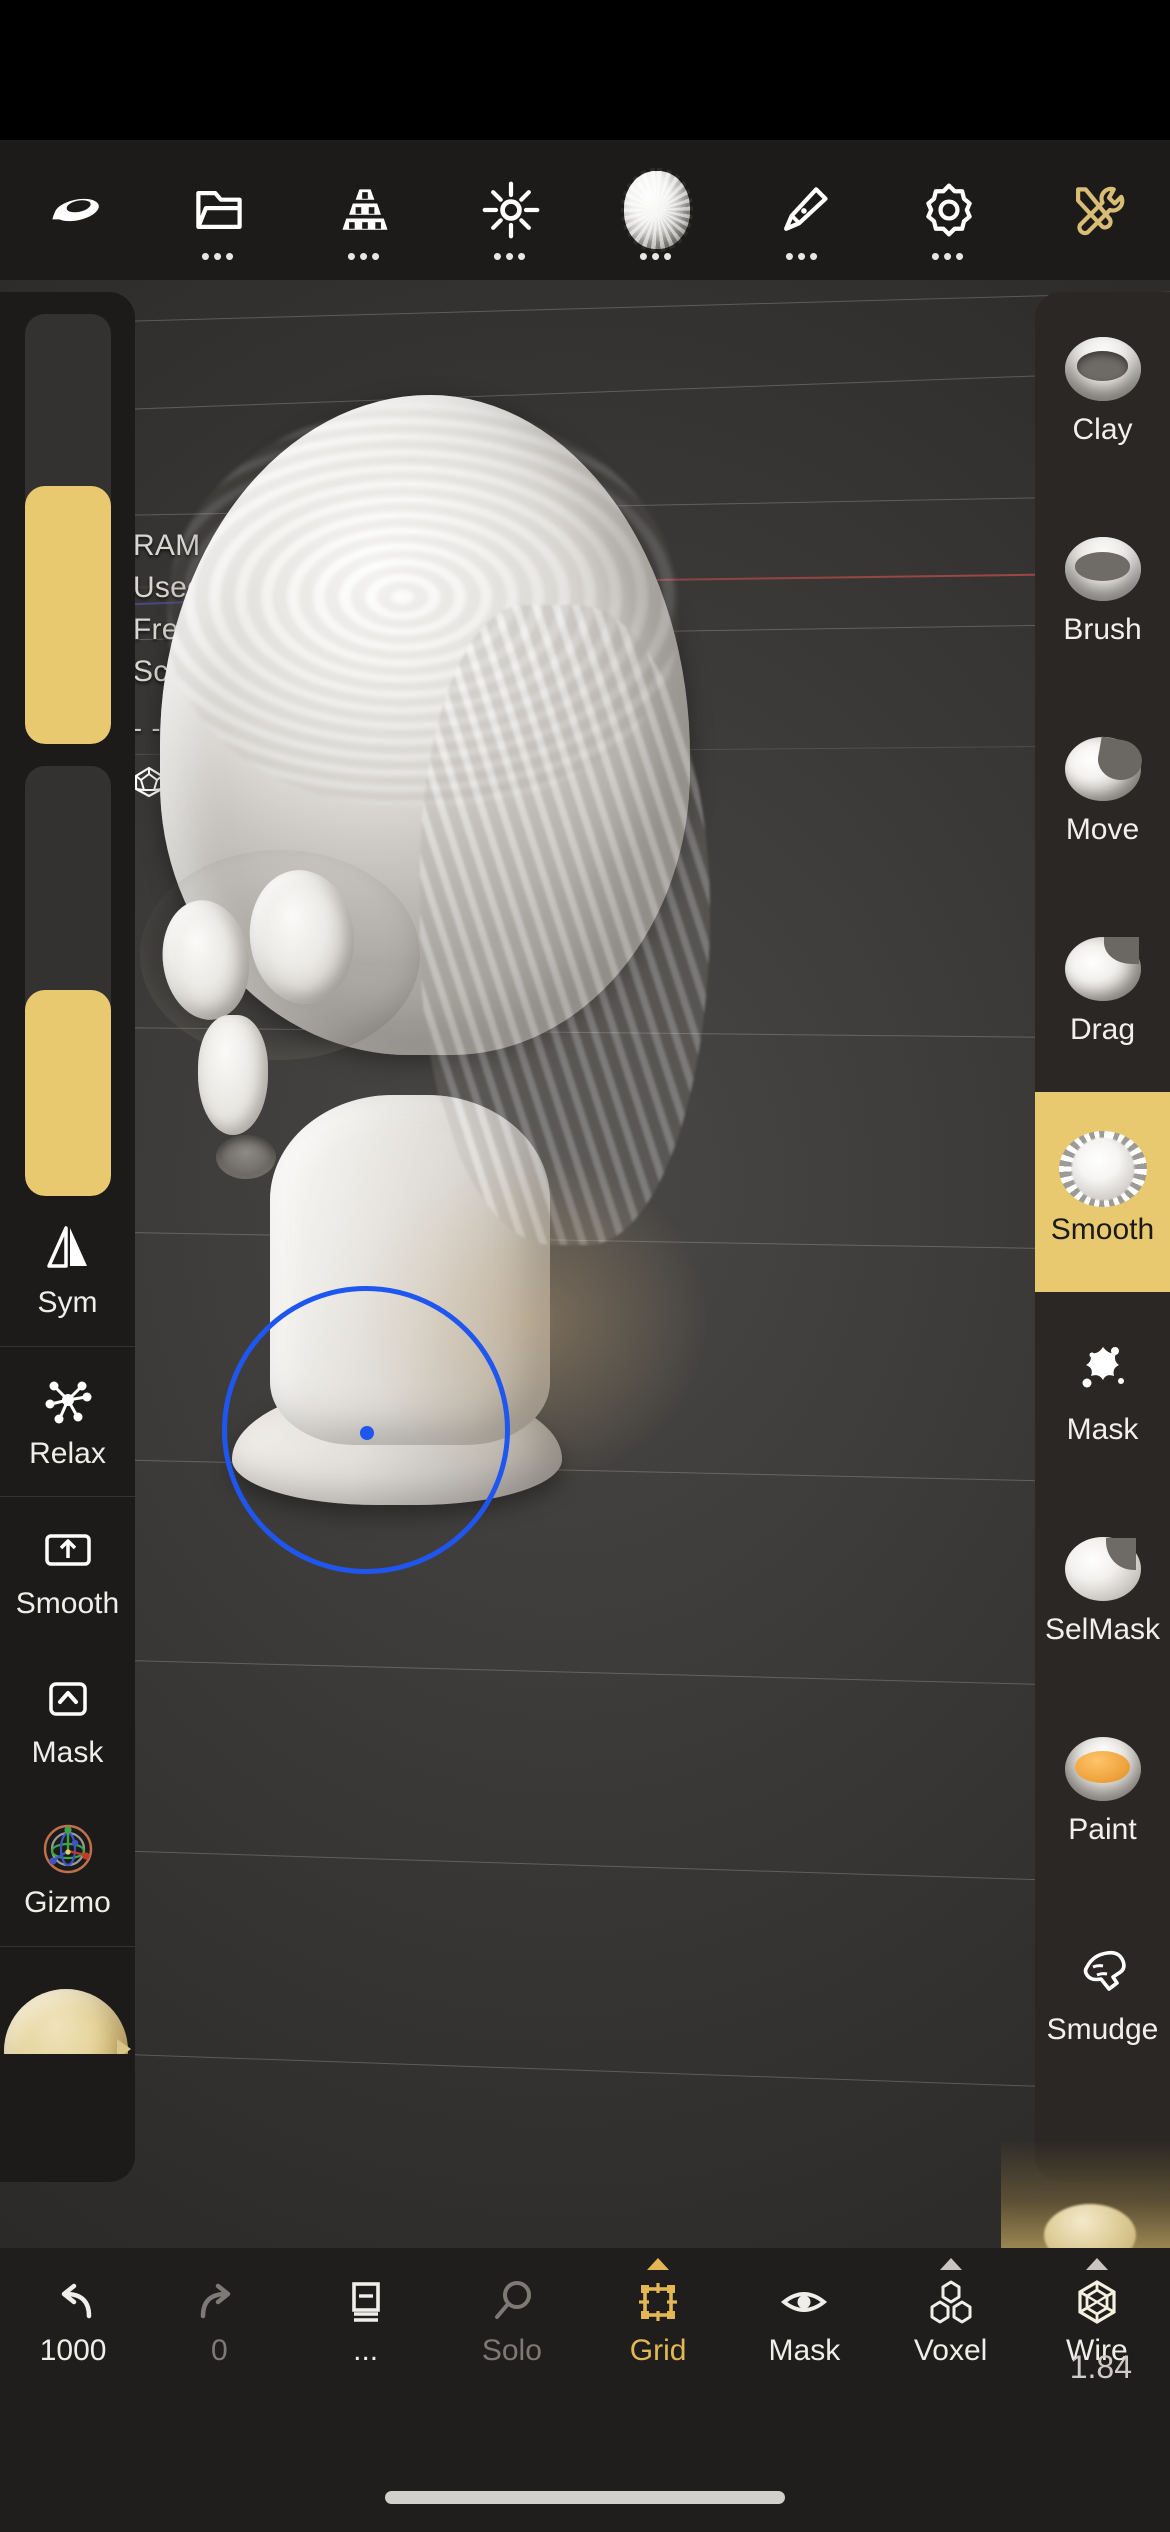 Image resolution: width=1170 pixels, height=2532 pixels. What do you see at coordinates (67, 1902) in the screenshot?
I see `gizmo-label: Gizmo` at bounding box center [67, 1902].